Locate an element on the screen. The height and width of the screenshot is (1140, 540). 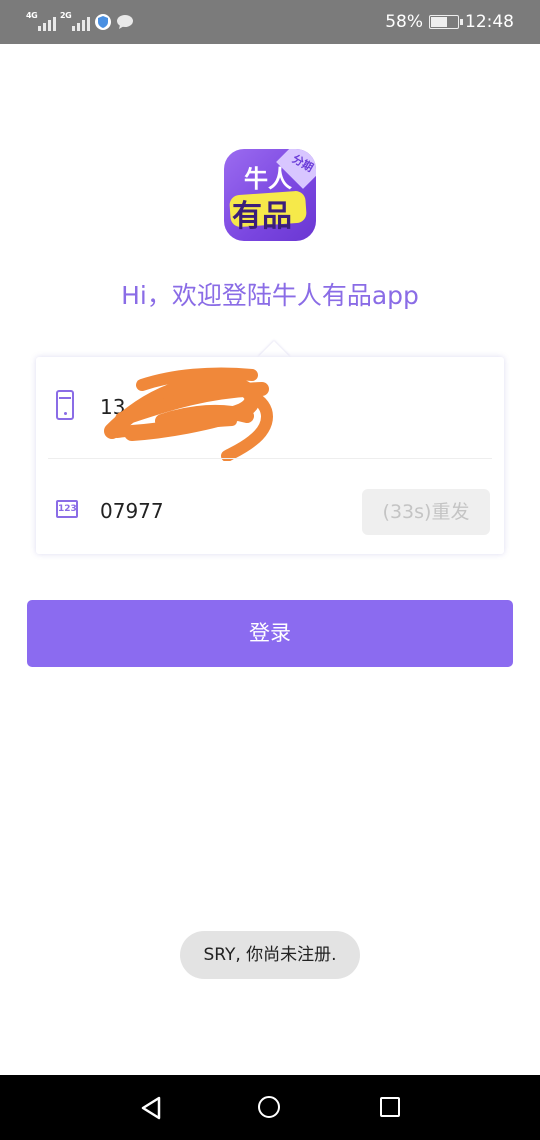
status-left: 4G 2G is located at coordinates (80, 22).